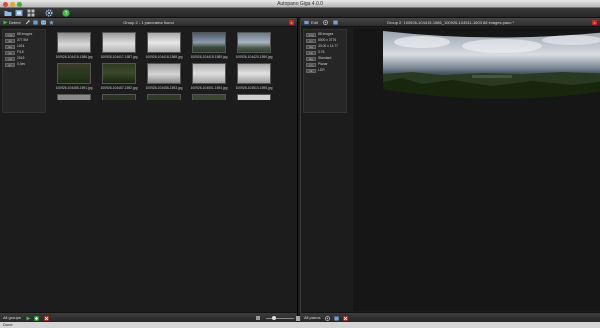  I want to click on group-title: Group 2 - 1 panorama found, so click(148, 22).